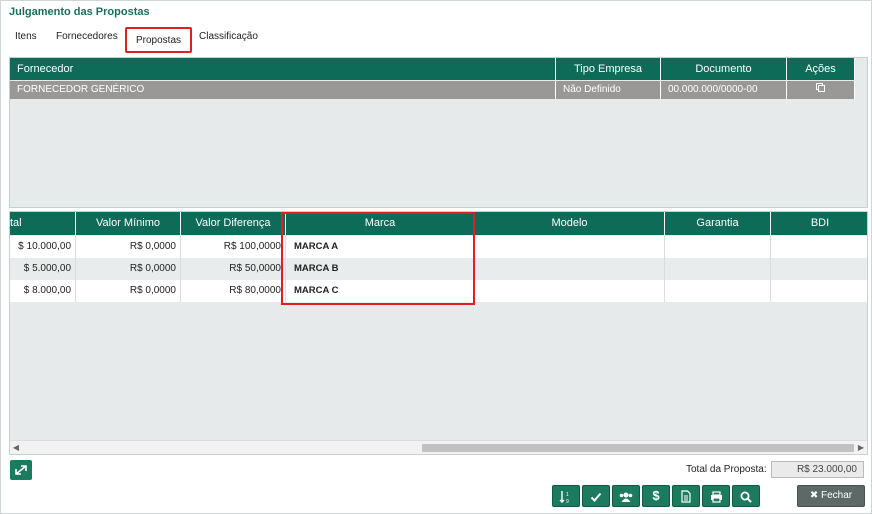 The image size is (872, 514). I want to click on close-button-label: Fechar, so click(837, 495).